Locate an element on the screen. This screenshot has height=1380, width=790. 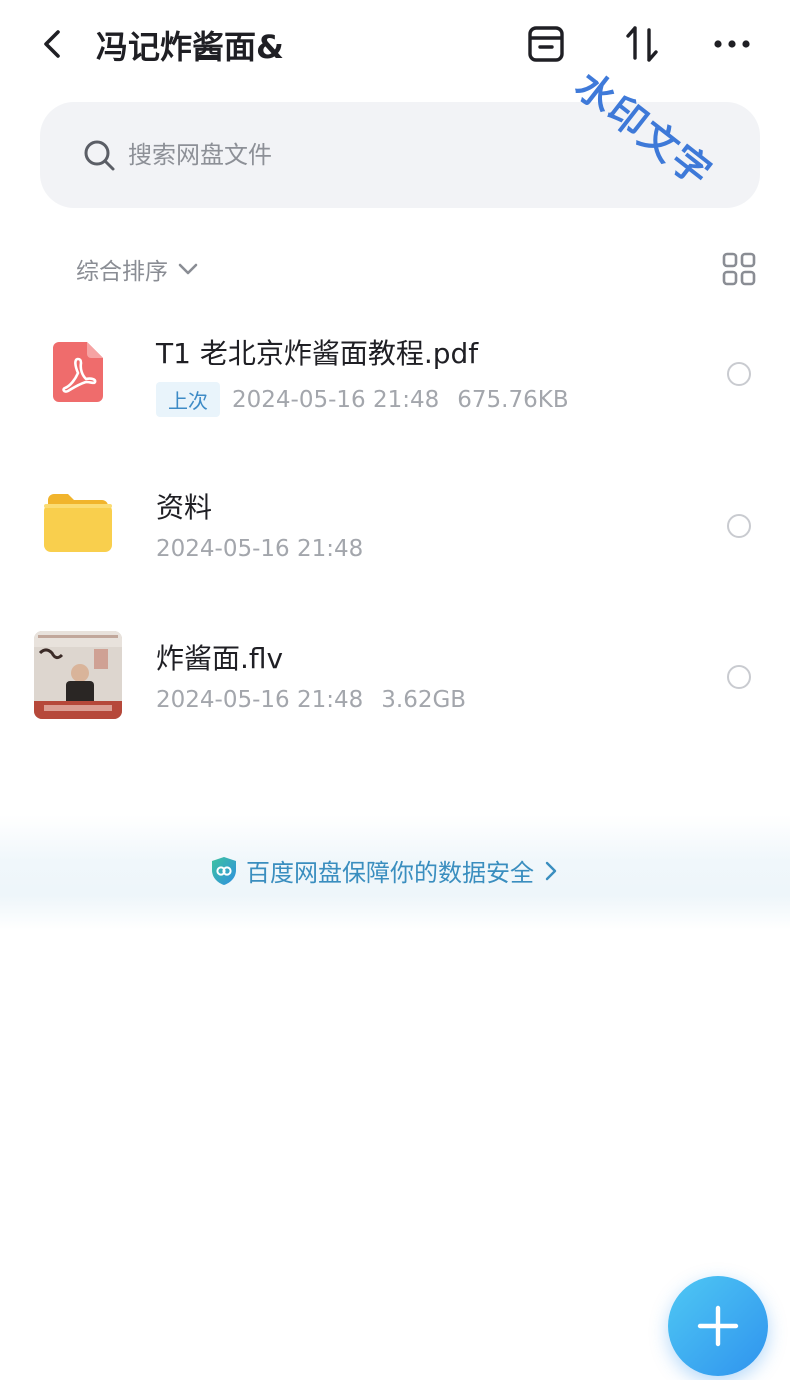
file-name: T1 老北京炸酱面教程.pdf is located at coordinates (317, 353).